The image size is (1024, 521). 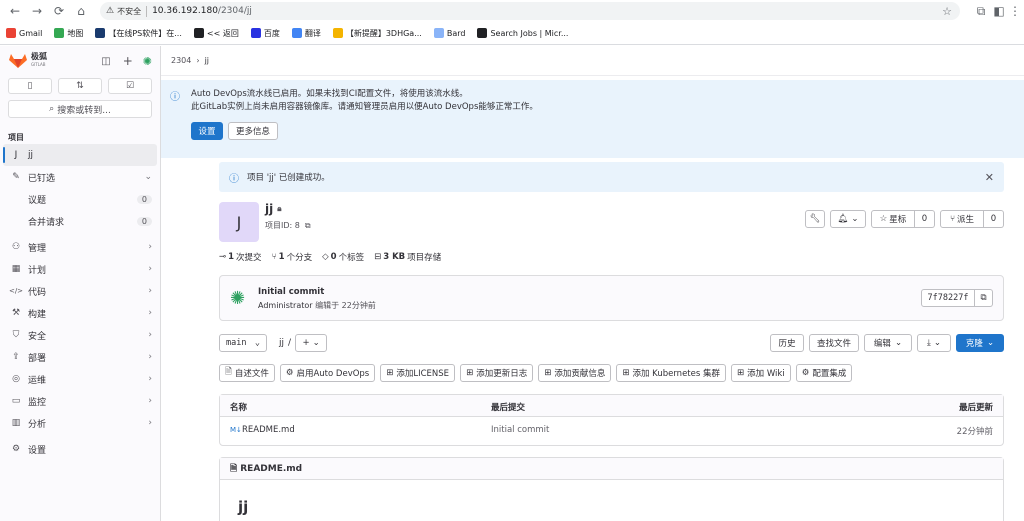 What do you see at coordinates (240, 257) in the screenshot?
I see `stat-commits: ⊸ 1 次提交` at bounding box center [240, 257].